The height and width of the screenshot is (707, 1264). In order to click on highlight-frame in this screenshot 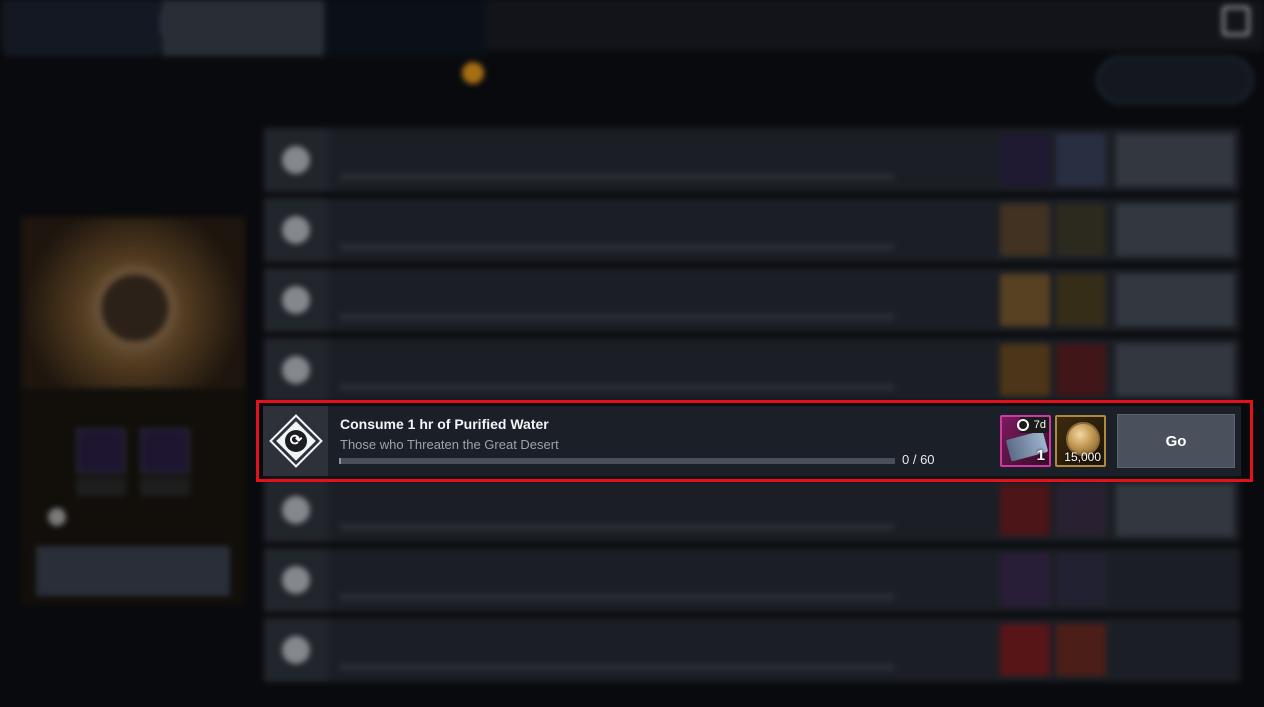, I will do `click(754, 441)`.